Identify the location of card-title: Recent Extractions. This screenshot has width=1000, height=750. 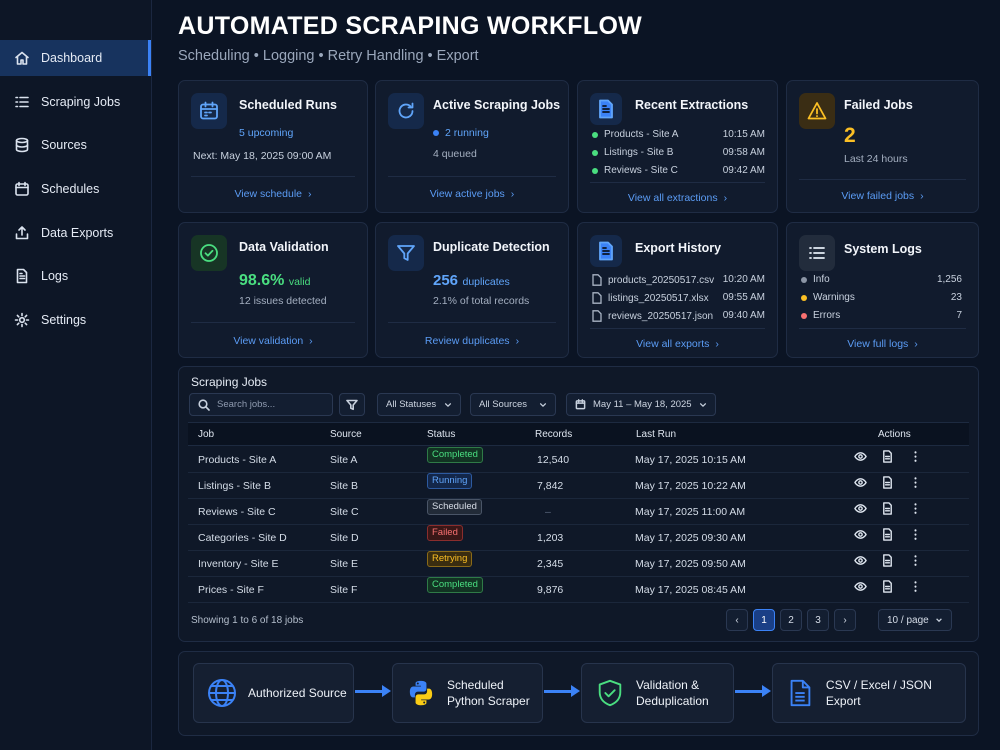
(692, 105).